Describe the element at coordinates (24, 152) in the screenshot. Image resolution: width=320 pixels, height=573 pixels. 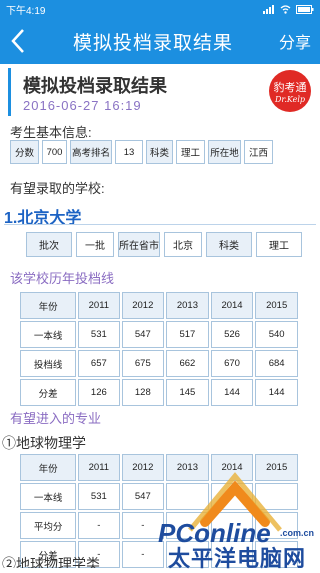
I see `score-label: 分数` at that location.